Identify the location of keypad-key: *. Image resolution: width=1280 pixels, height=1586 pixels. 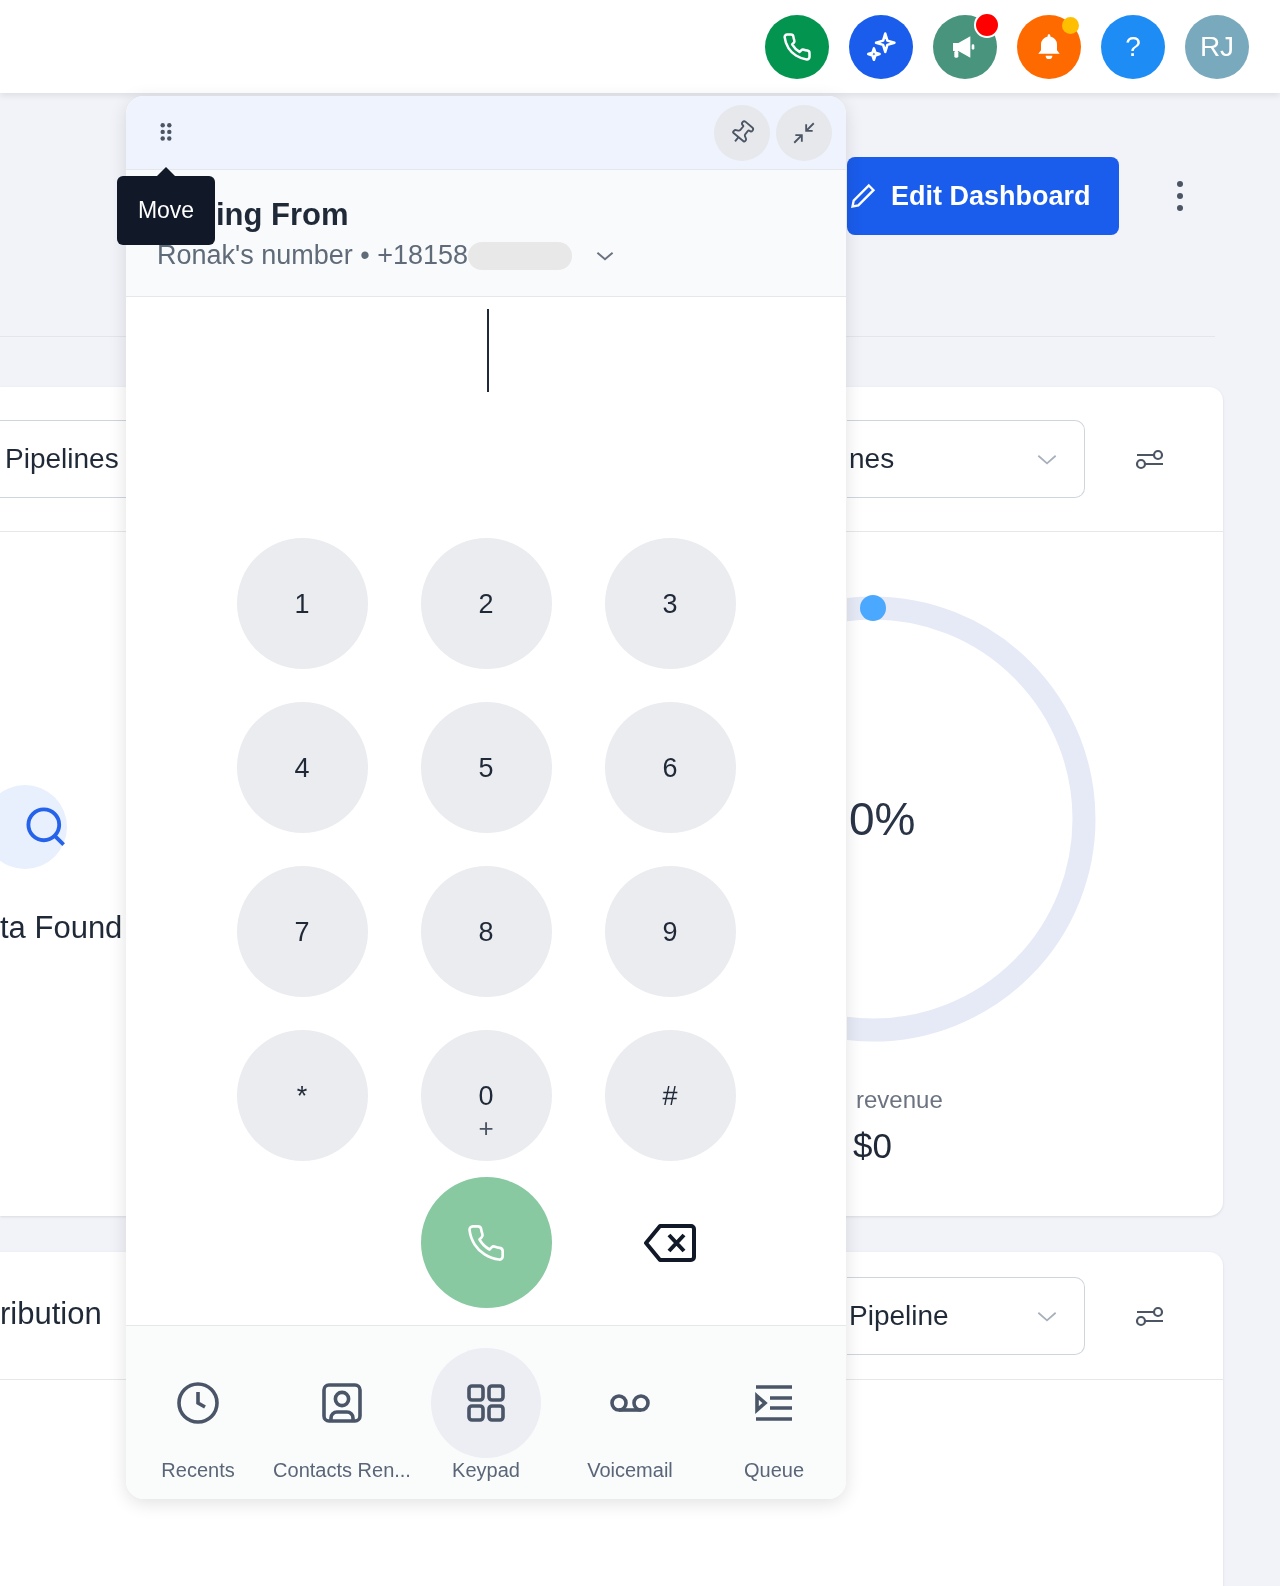
(302, 1095).